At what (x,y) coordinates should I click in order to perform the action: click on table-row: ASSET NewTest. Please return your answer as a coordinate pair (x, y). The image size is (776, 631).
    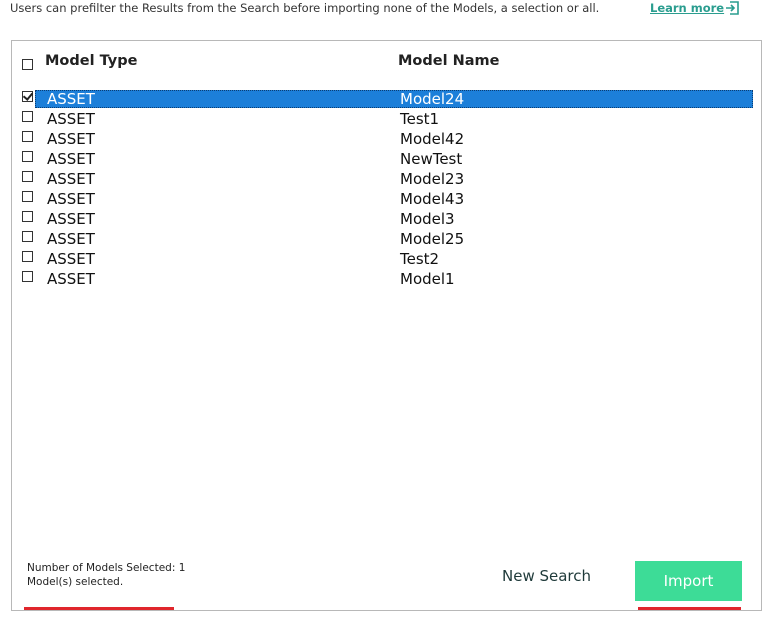
    Looking at the image, I should click on (386, 159).